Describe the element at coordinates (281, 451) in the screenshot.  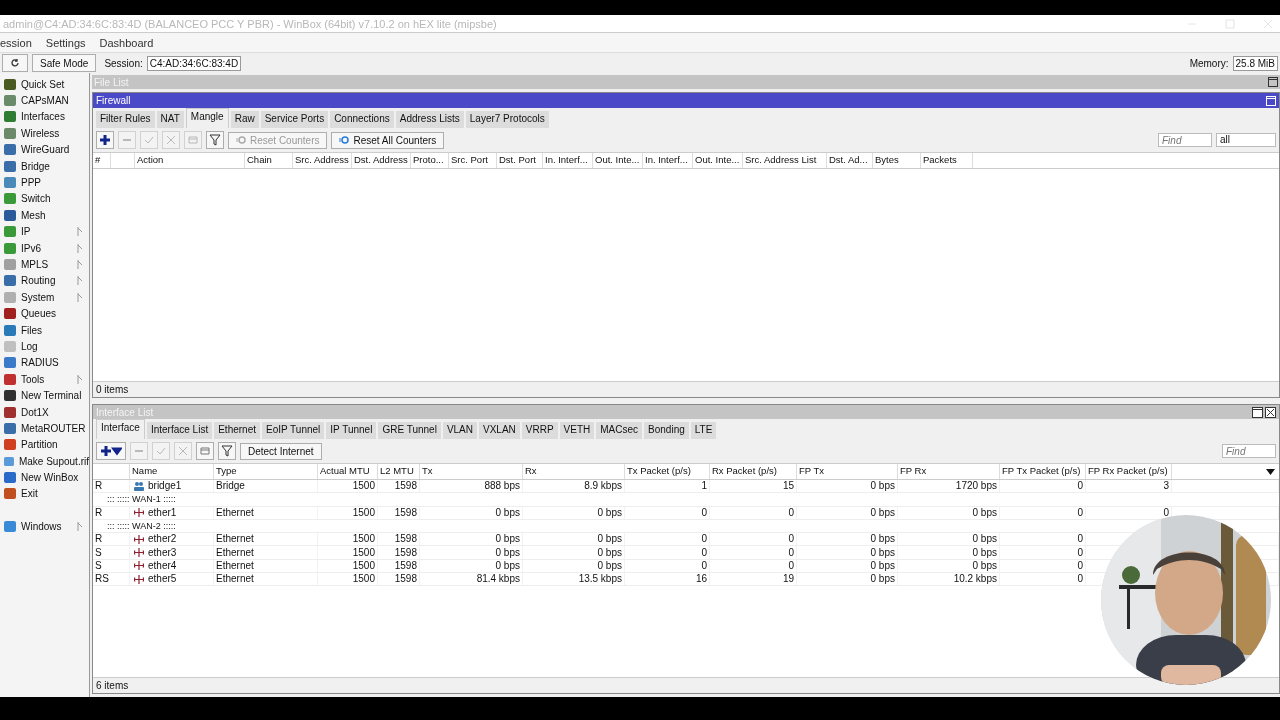
I see `detect-internet-button: Detect Internet` at that location.